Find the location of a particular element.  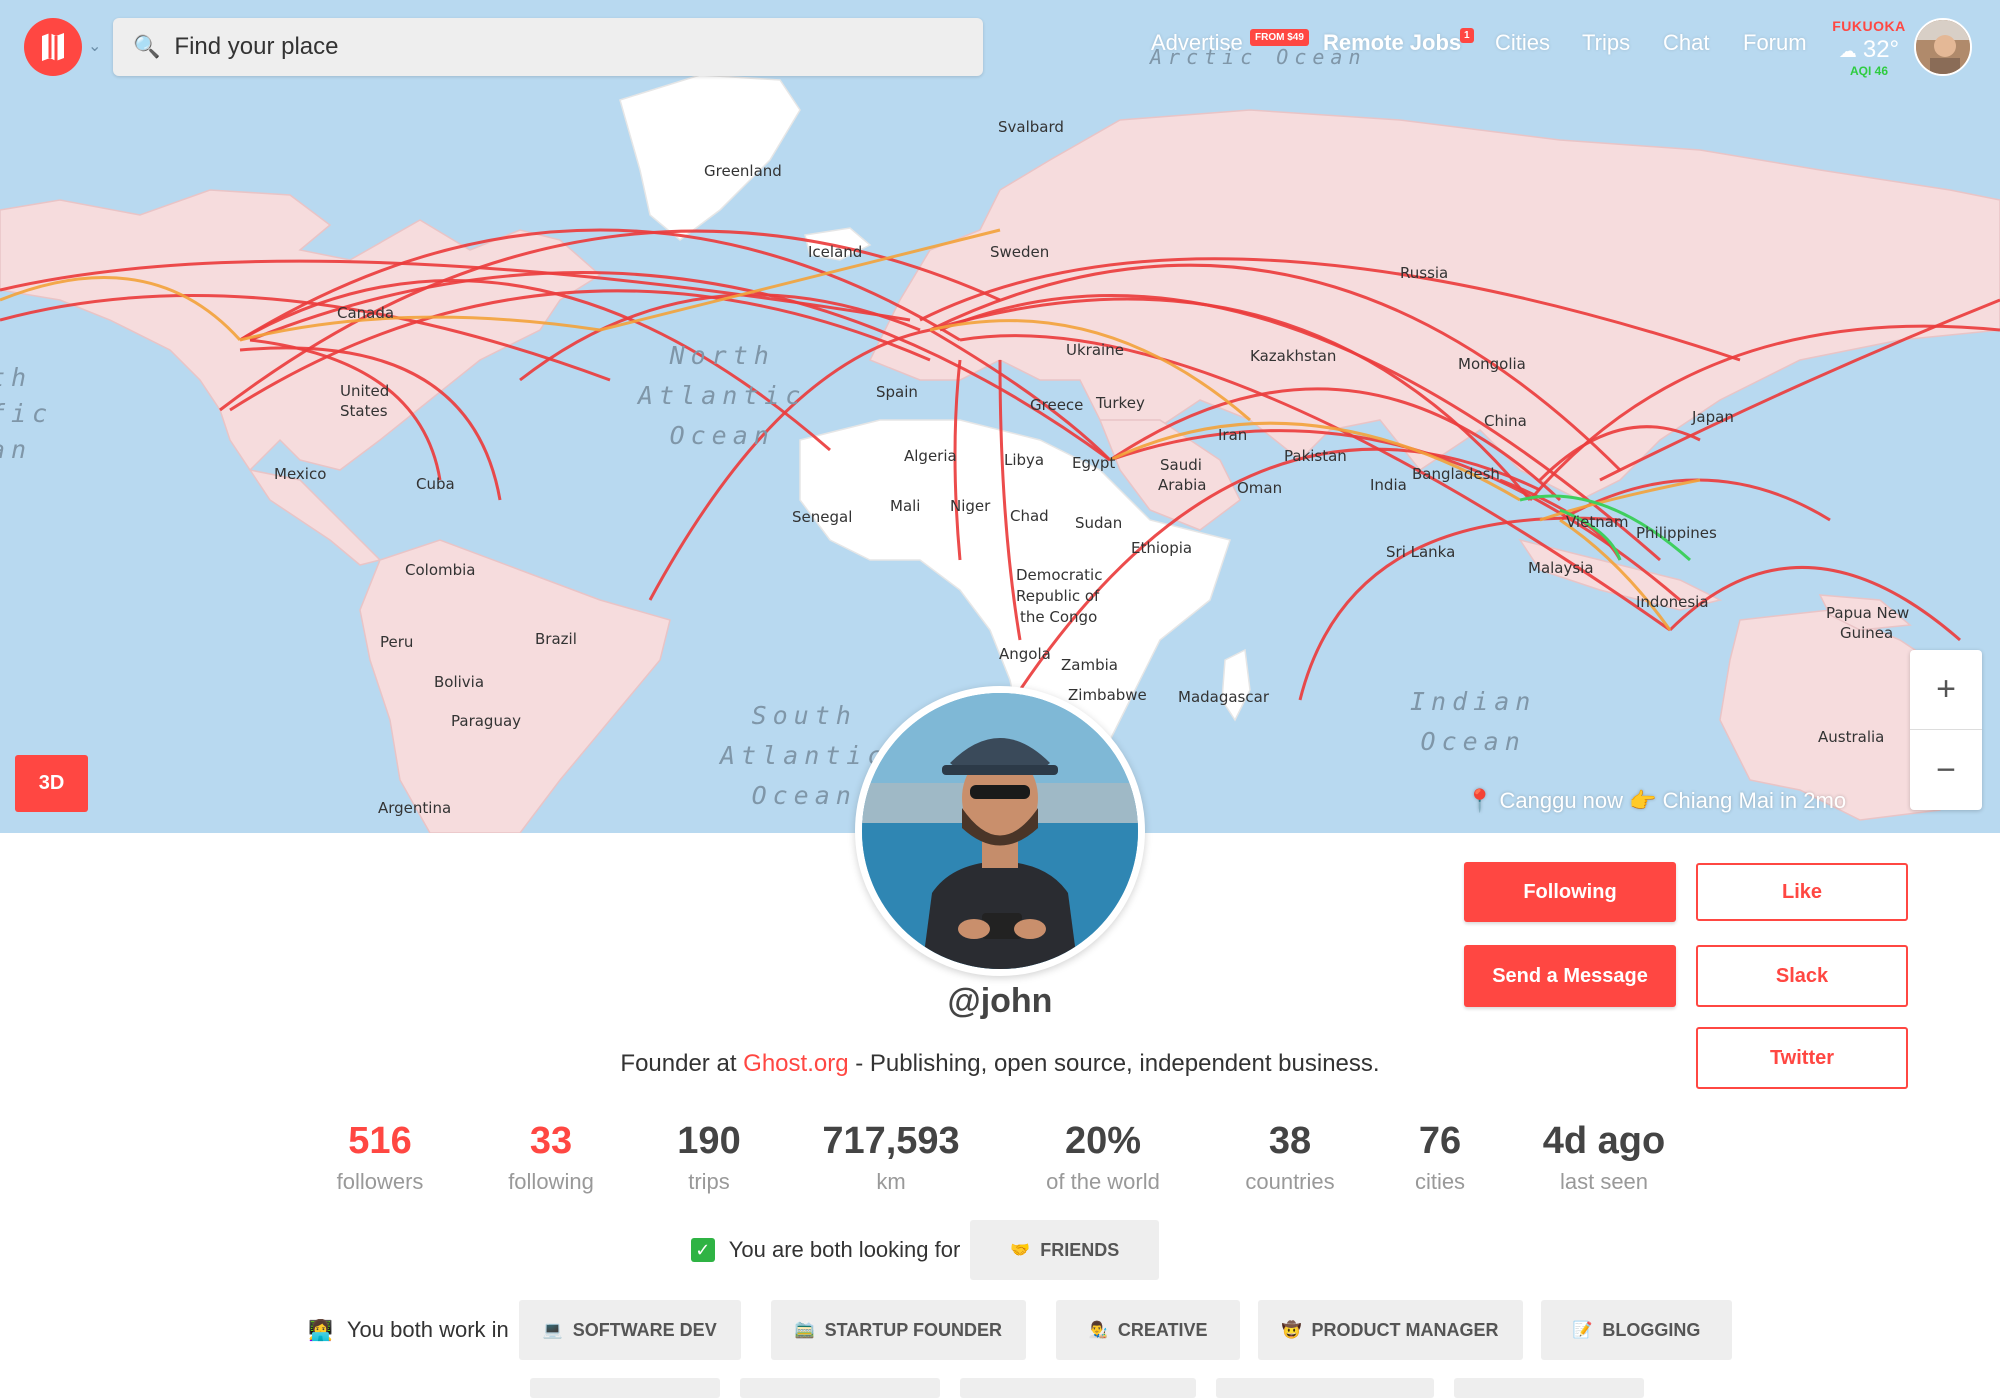

search-icon: 🔍 is located at coordinates (147, 46).